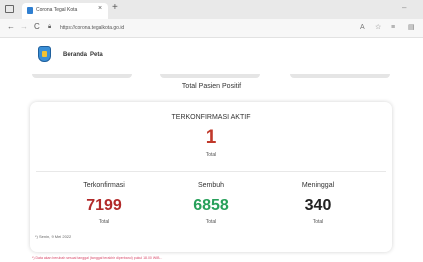  I want to click on forward-icon: →, so click(24, 27).